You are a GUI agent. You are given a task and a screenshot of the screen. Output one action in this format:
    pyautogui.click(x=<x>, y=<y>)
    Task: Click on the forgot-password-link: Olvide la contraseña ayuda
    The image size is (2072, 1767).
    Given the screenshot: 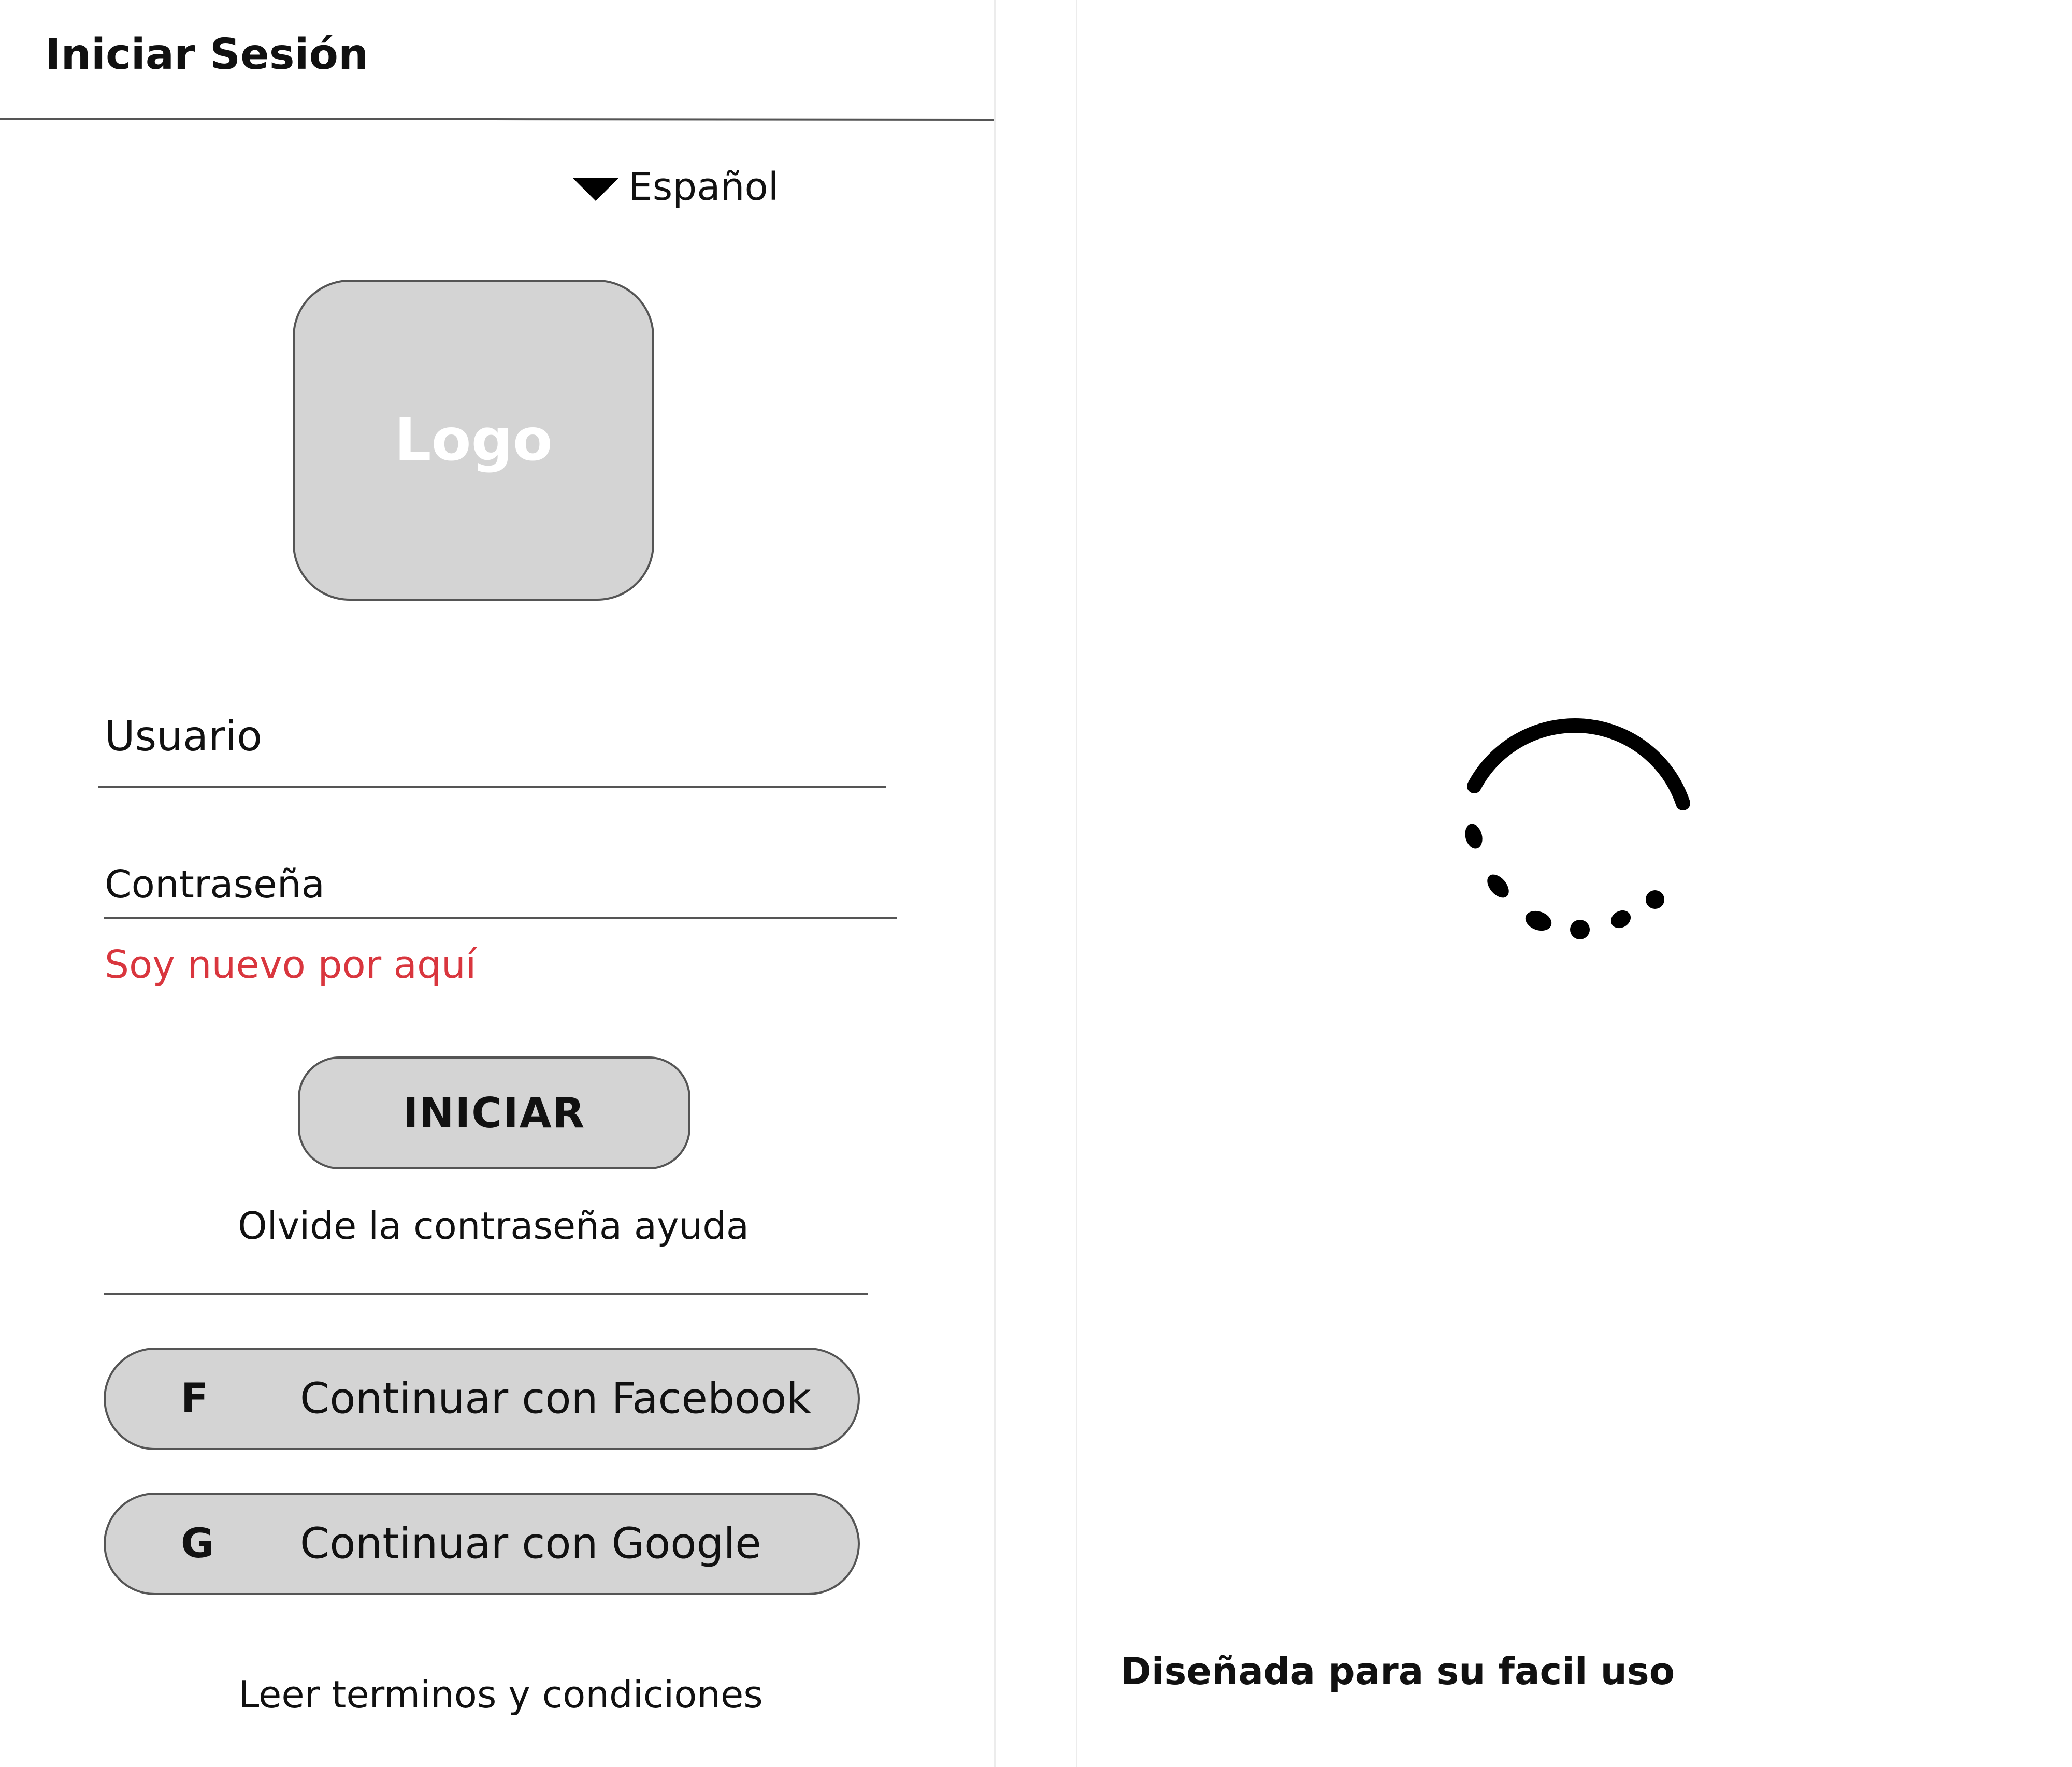 What is the action you would take?
    pyautogui.click(x=493, y=1226)
    